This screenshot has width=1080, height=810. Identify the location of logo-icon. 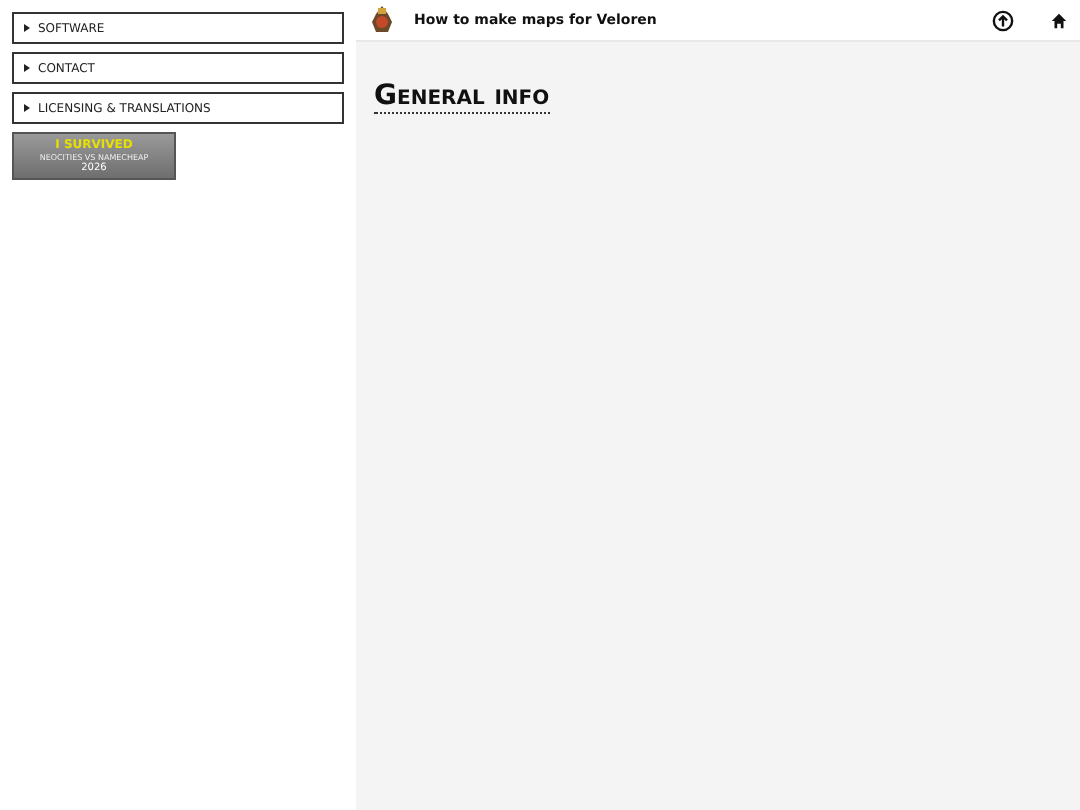
(382, 20).